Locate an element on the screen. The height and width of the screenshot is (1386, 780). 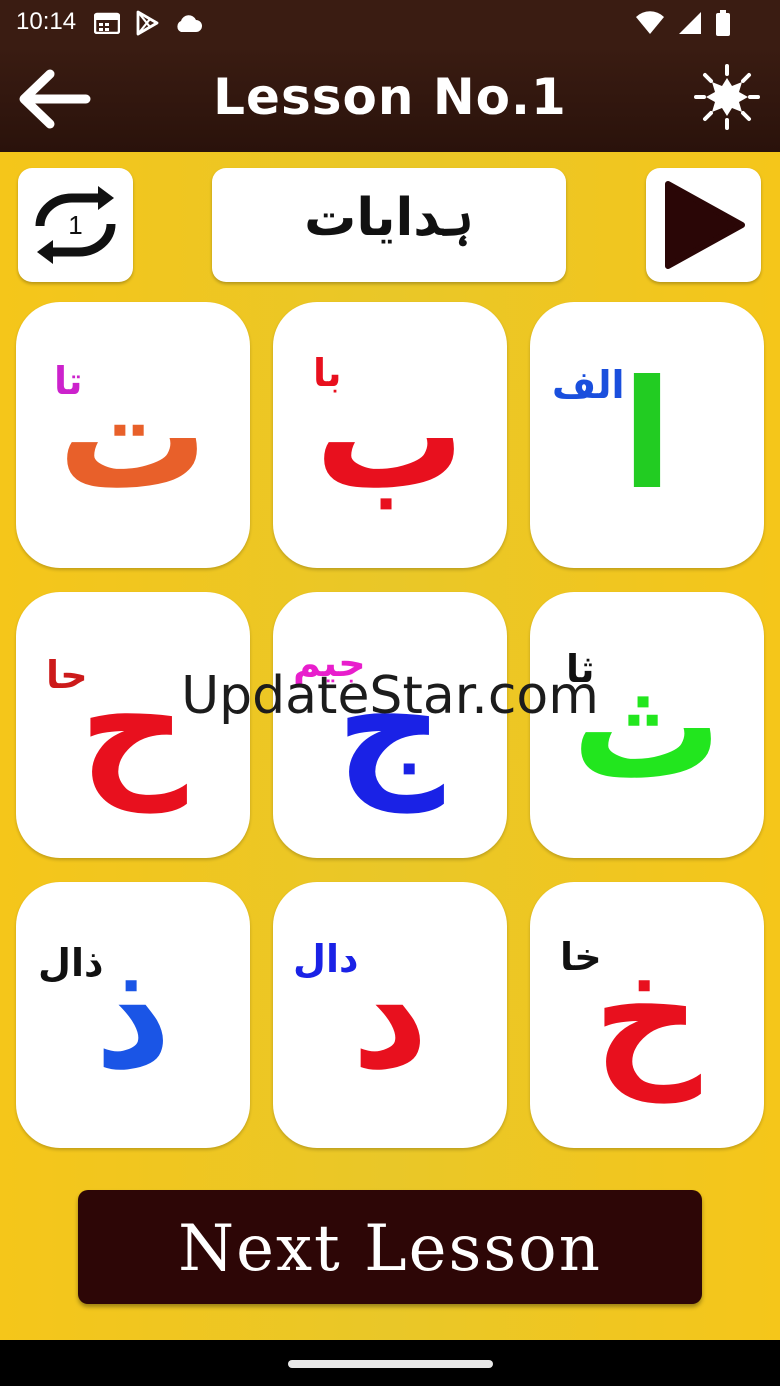
cloud-icon is located at coordinates (189, 23).